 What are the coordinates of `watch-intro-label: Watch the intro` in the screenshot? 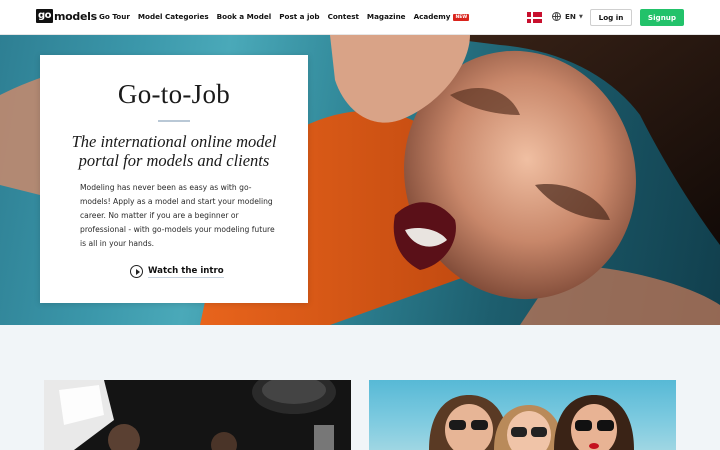 It's located at (186, 271).